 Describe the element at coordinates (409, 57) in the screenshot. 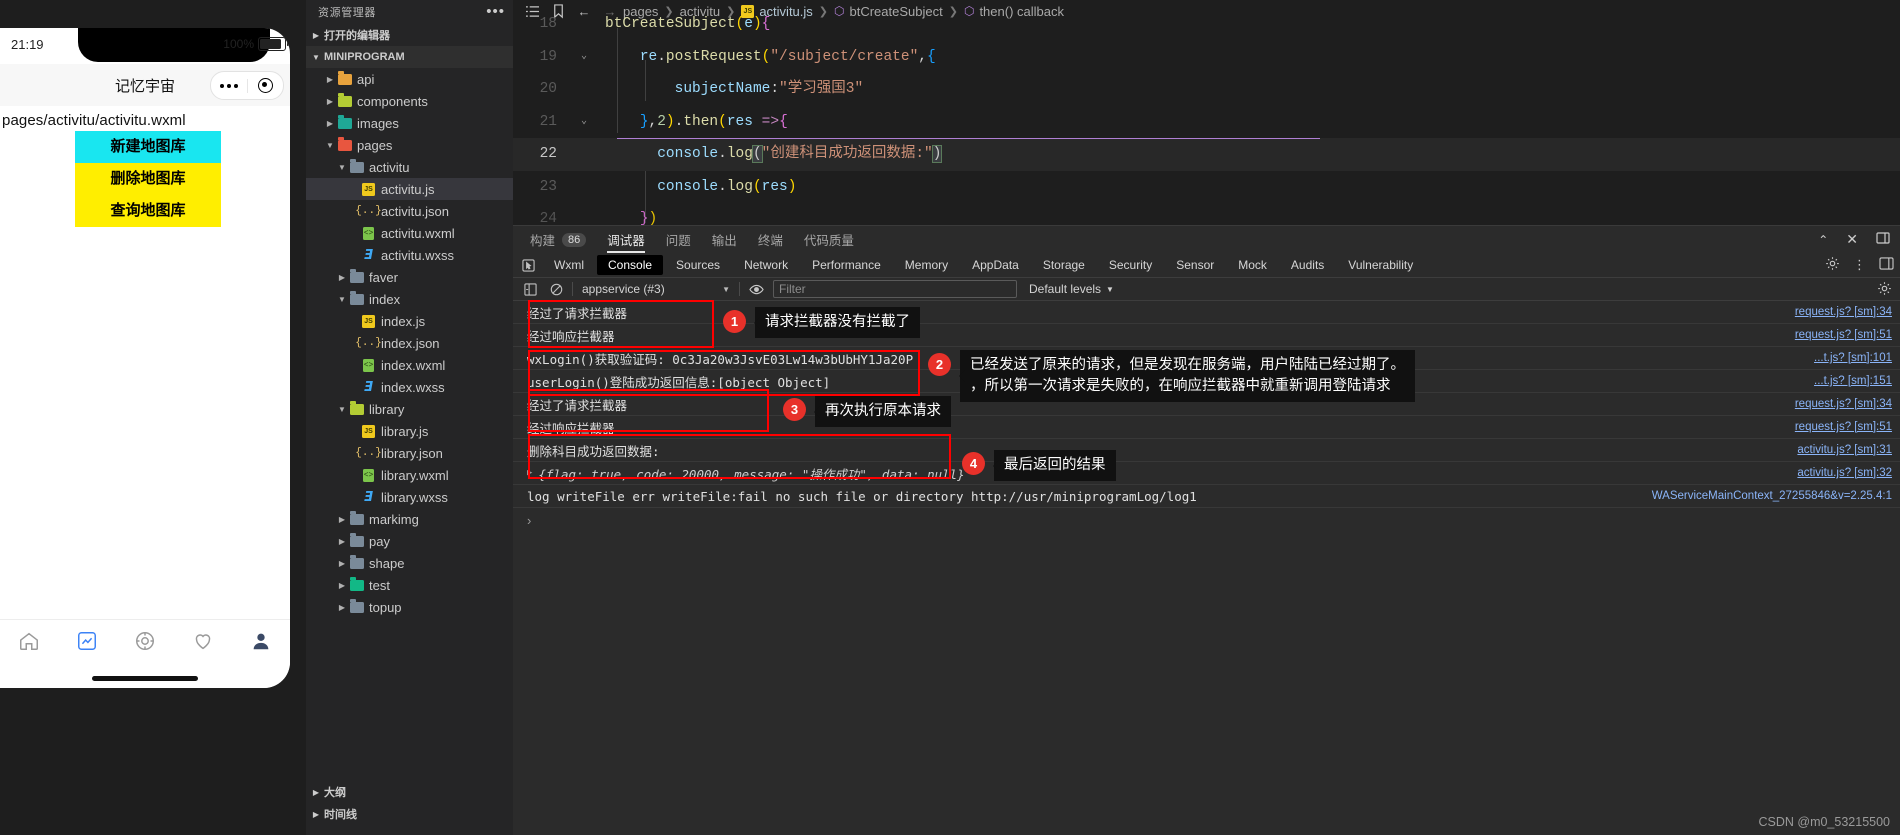

I see `project-section: ▼ MINIPROGRAM` at that location.